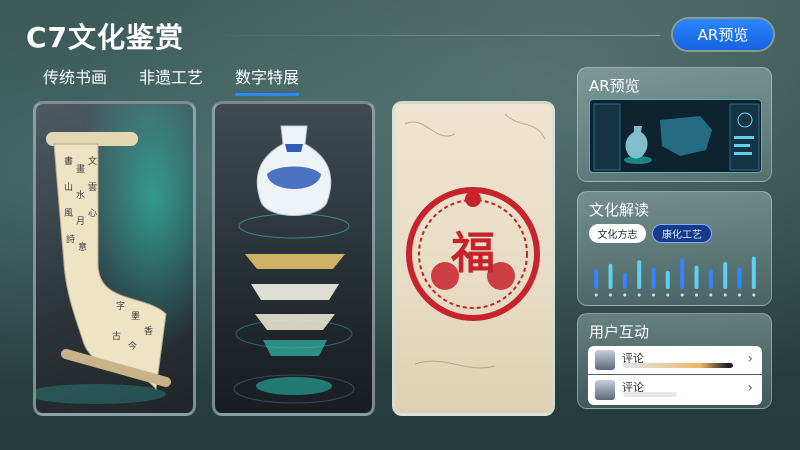  I want to click on svg-text: 意, so click(82, 247).